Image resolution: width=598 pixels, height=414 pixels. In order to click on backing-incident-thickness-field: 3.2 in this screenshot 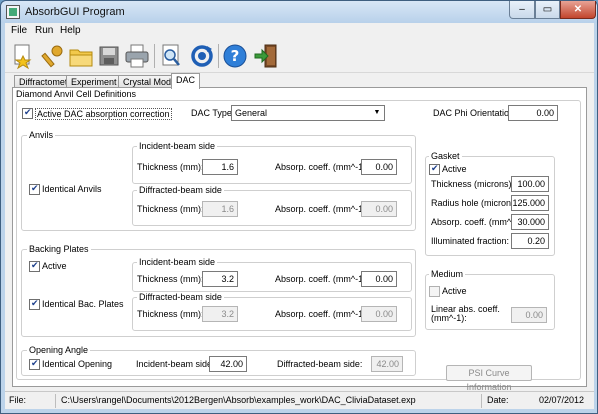, I will do `click(220, 279)`.